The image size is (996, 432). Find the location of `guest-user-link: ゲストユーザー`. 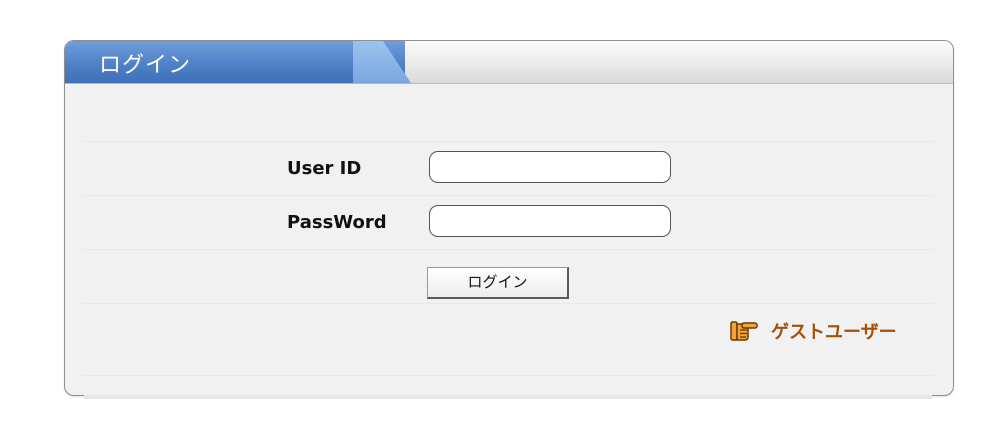

guest-user-link: ゲストユーザー is located at coordinates (813, 331).